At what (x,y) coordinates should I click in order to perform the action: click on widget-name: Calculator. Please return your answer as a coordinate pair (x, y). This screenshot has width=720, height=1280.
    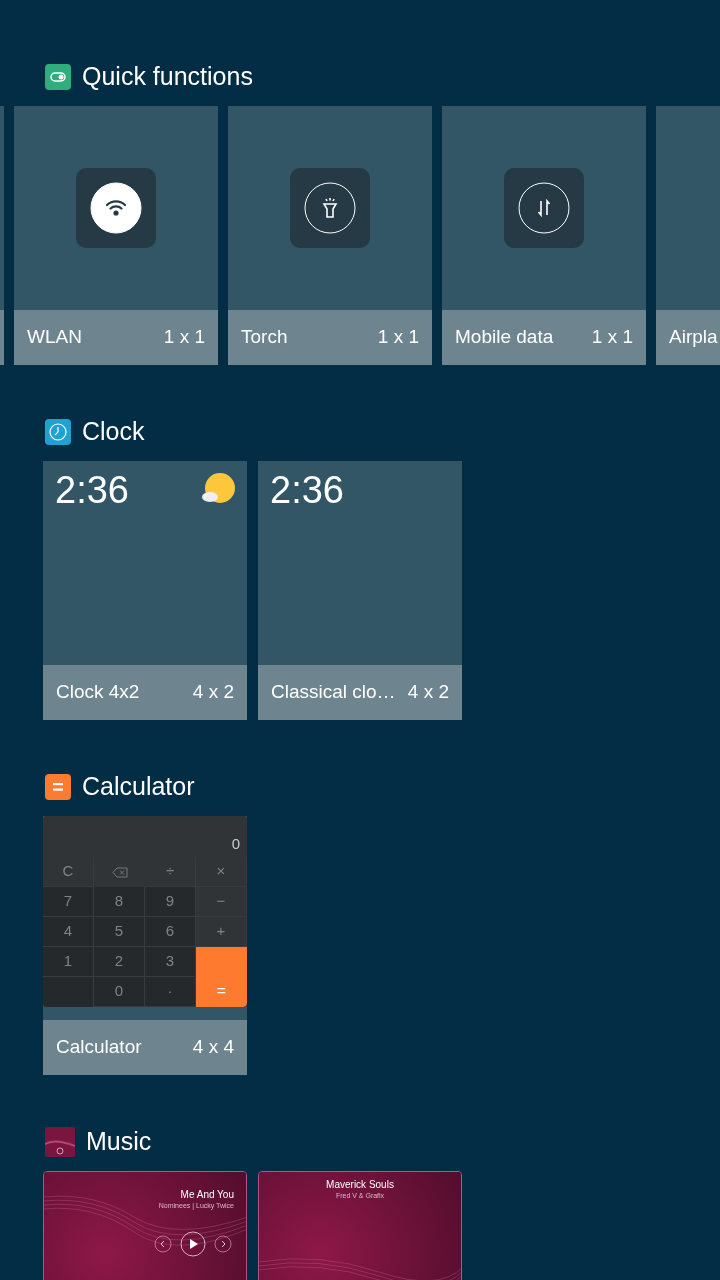
    Looking at the image, I should click on (99, 1047).